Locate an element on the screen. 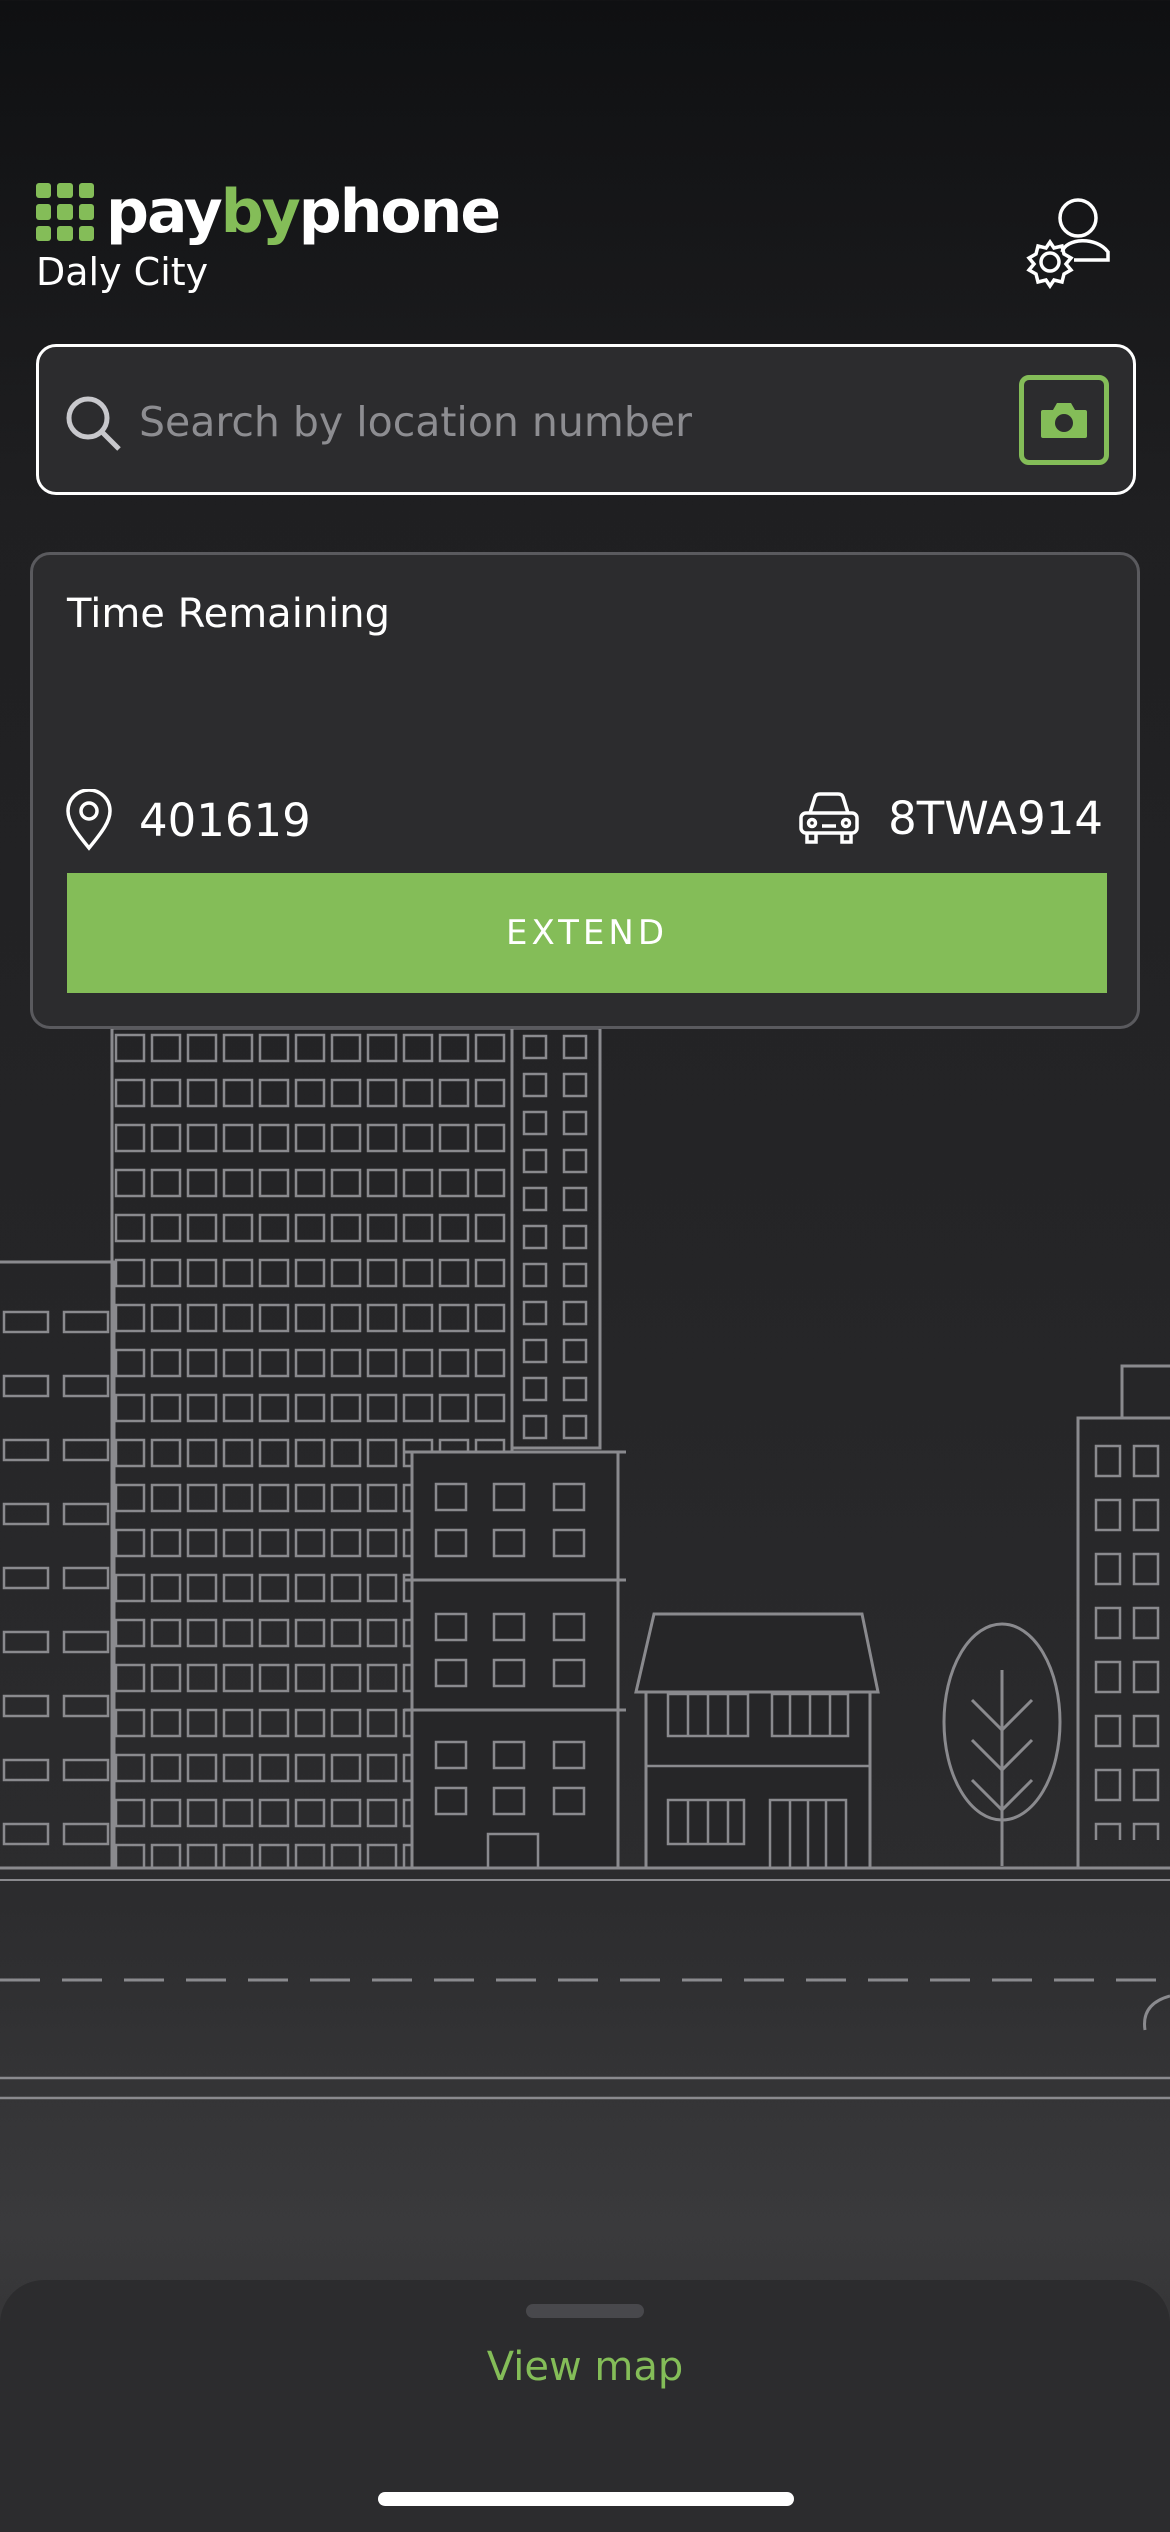 This screenshot has height=2532, width=1170. time-remaining-label: Time Remaining is located at coordinates (229, 614).